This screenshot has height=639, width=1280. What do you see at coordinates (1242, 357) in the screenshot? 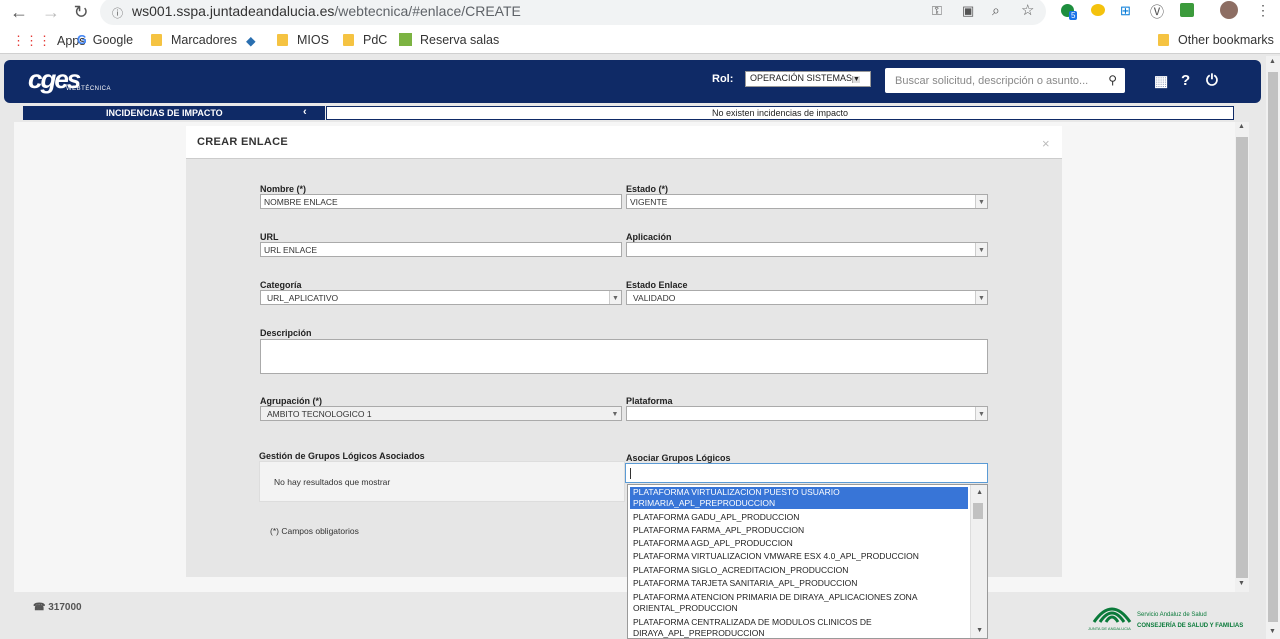
I see `content-scroll-thumb` at bounding box center [1242, 357].